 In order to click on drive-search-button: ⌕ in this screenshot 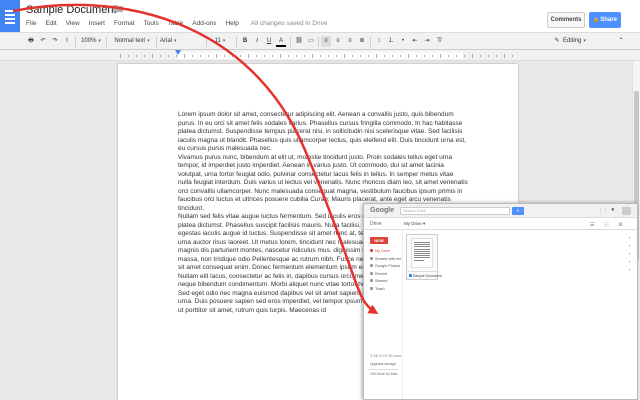, I will do `click(518, 211)`.